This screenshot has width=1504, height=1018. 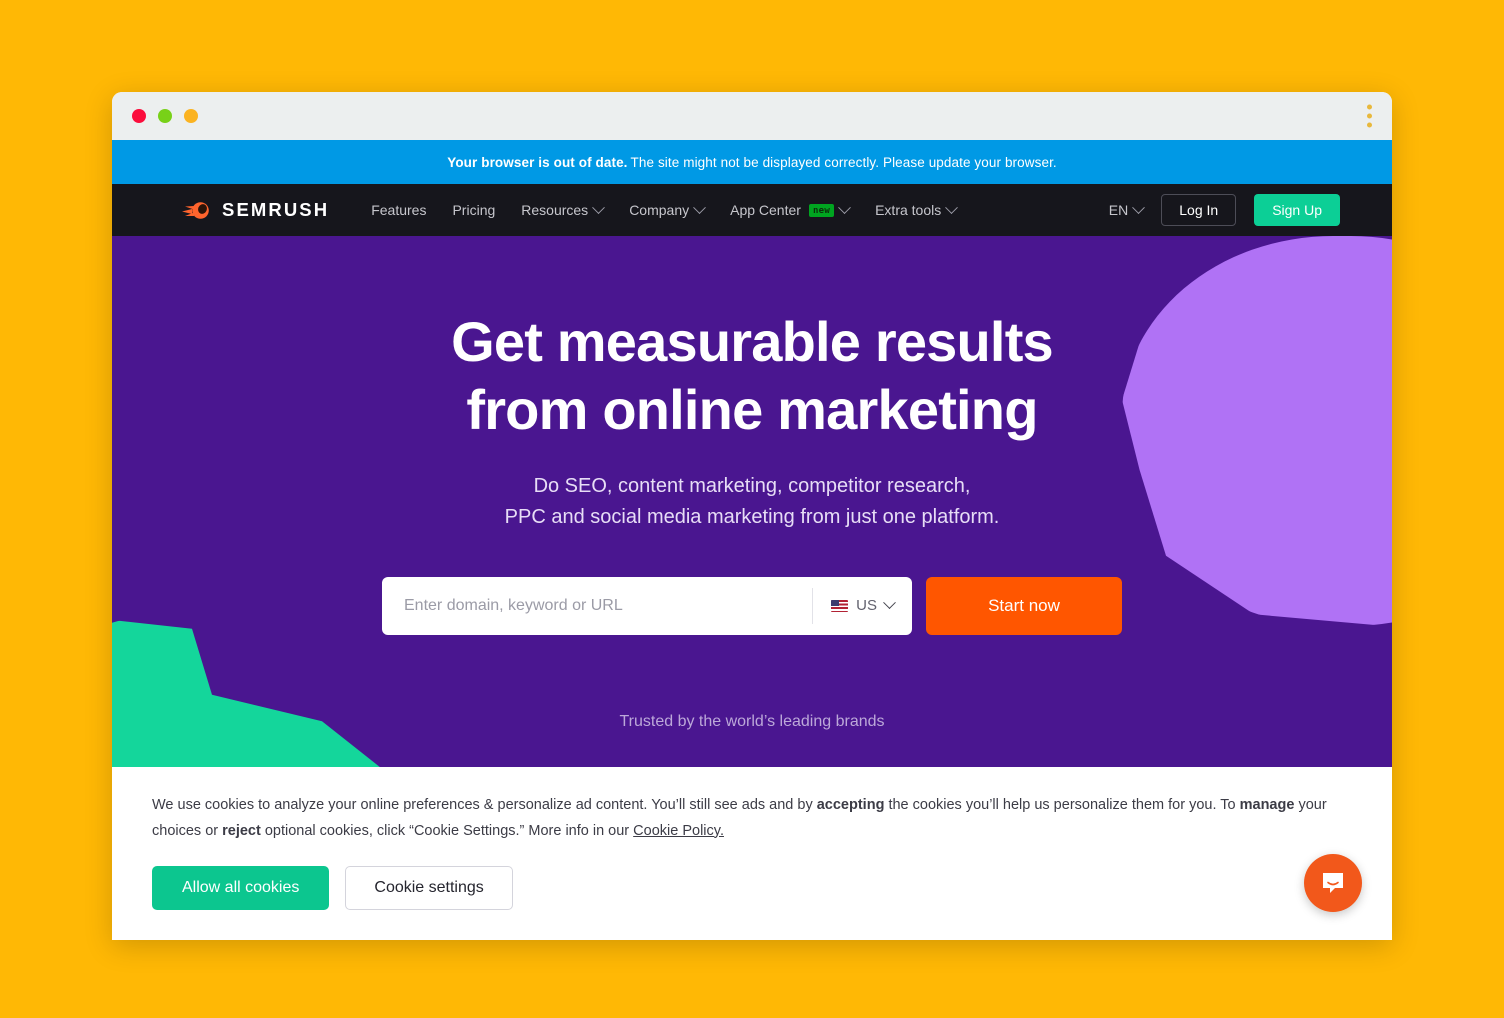 I want to click on nav-label-features: Features, so click(x=399, y=210).